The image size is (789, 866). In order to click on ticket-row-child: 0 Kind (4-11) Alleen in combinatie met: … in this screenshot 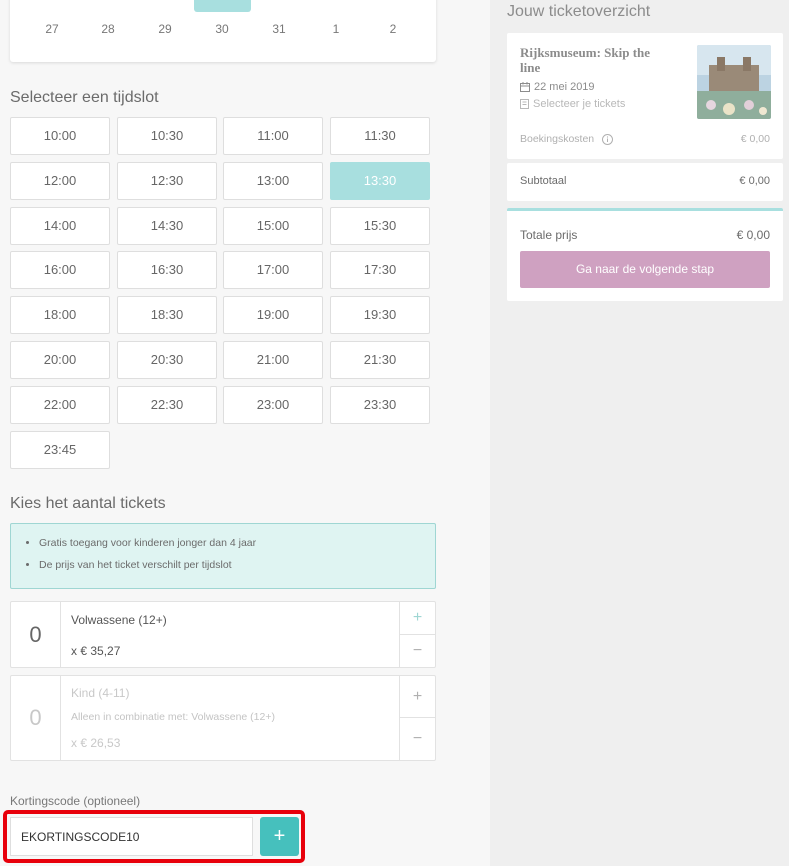, I will do `click(223, 718)`.